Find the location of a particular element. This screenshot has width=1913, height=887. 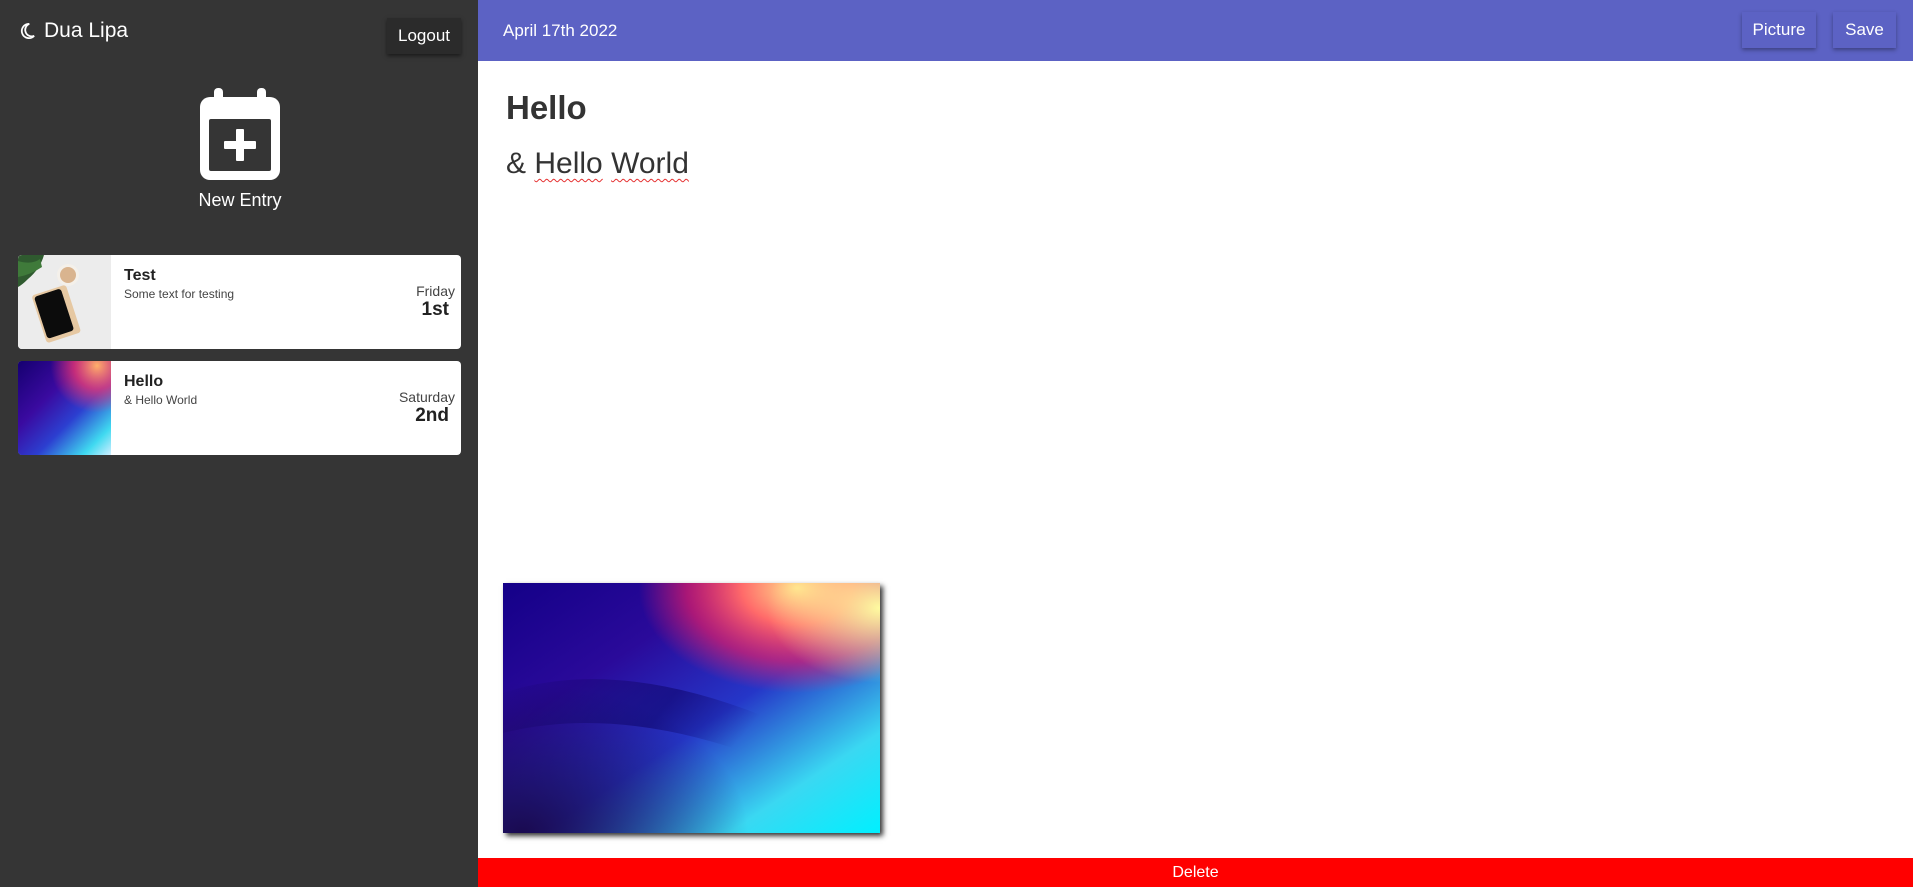

entry-picture is located at coordinates (691, 708).